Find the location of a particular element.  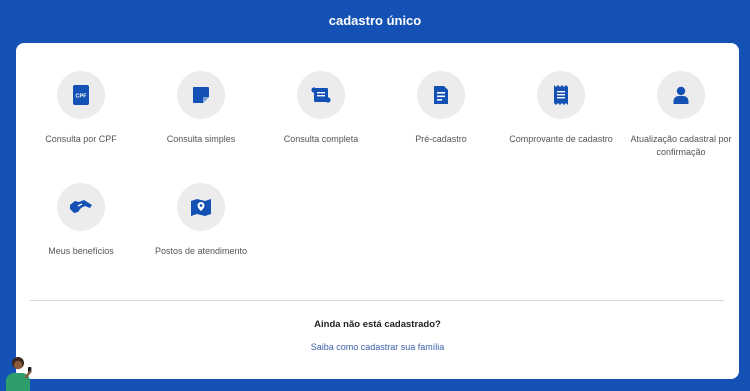

document-form-icon is located at coordinates (441, 95).